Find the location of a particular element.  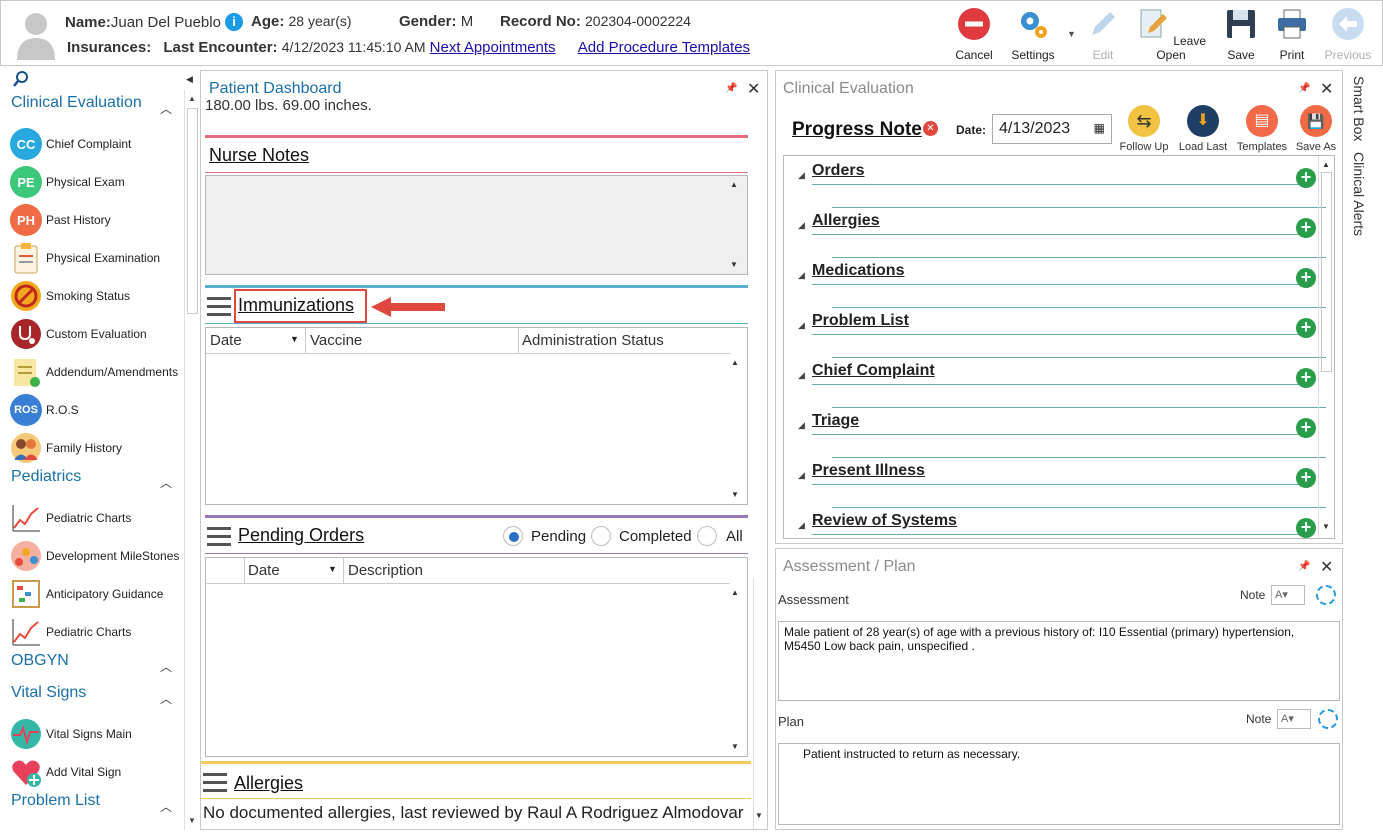

section-allergies: ◢ Allergies + is located at coordinates (1061, 237).